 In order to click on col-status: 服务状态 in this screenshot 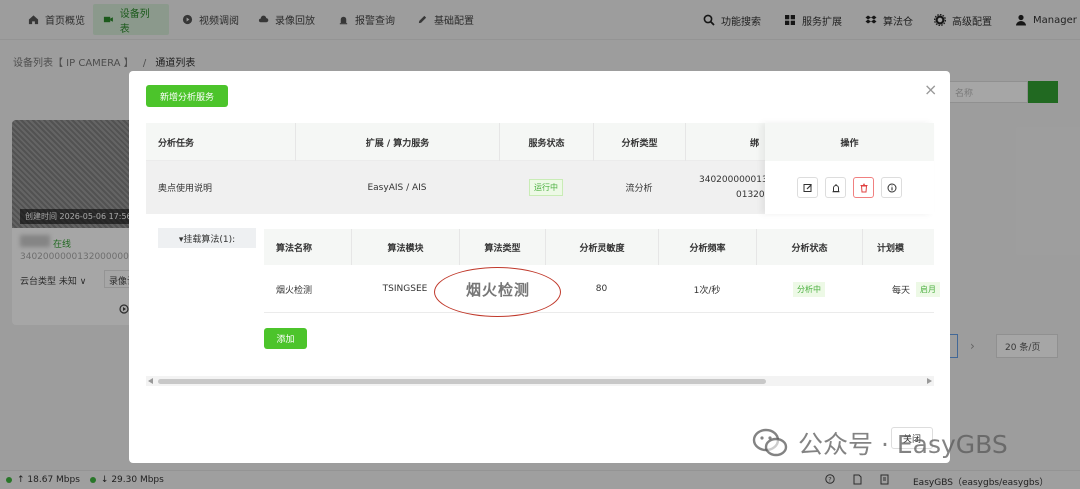, I will do `click(546, 142)`.